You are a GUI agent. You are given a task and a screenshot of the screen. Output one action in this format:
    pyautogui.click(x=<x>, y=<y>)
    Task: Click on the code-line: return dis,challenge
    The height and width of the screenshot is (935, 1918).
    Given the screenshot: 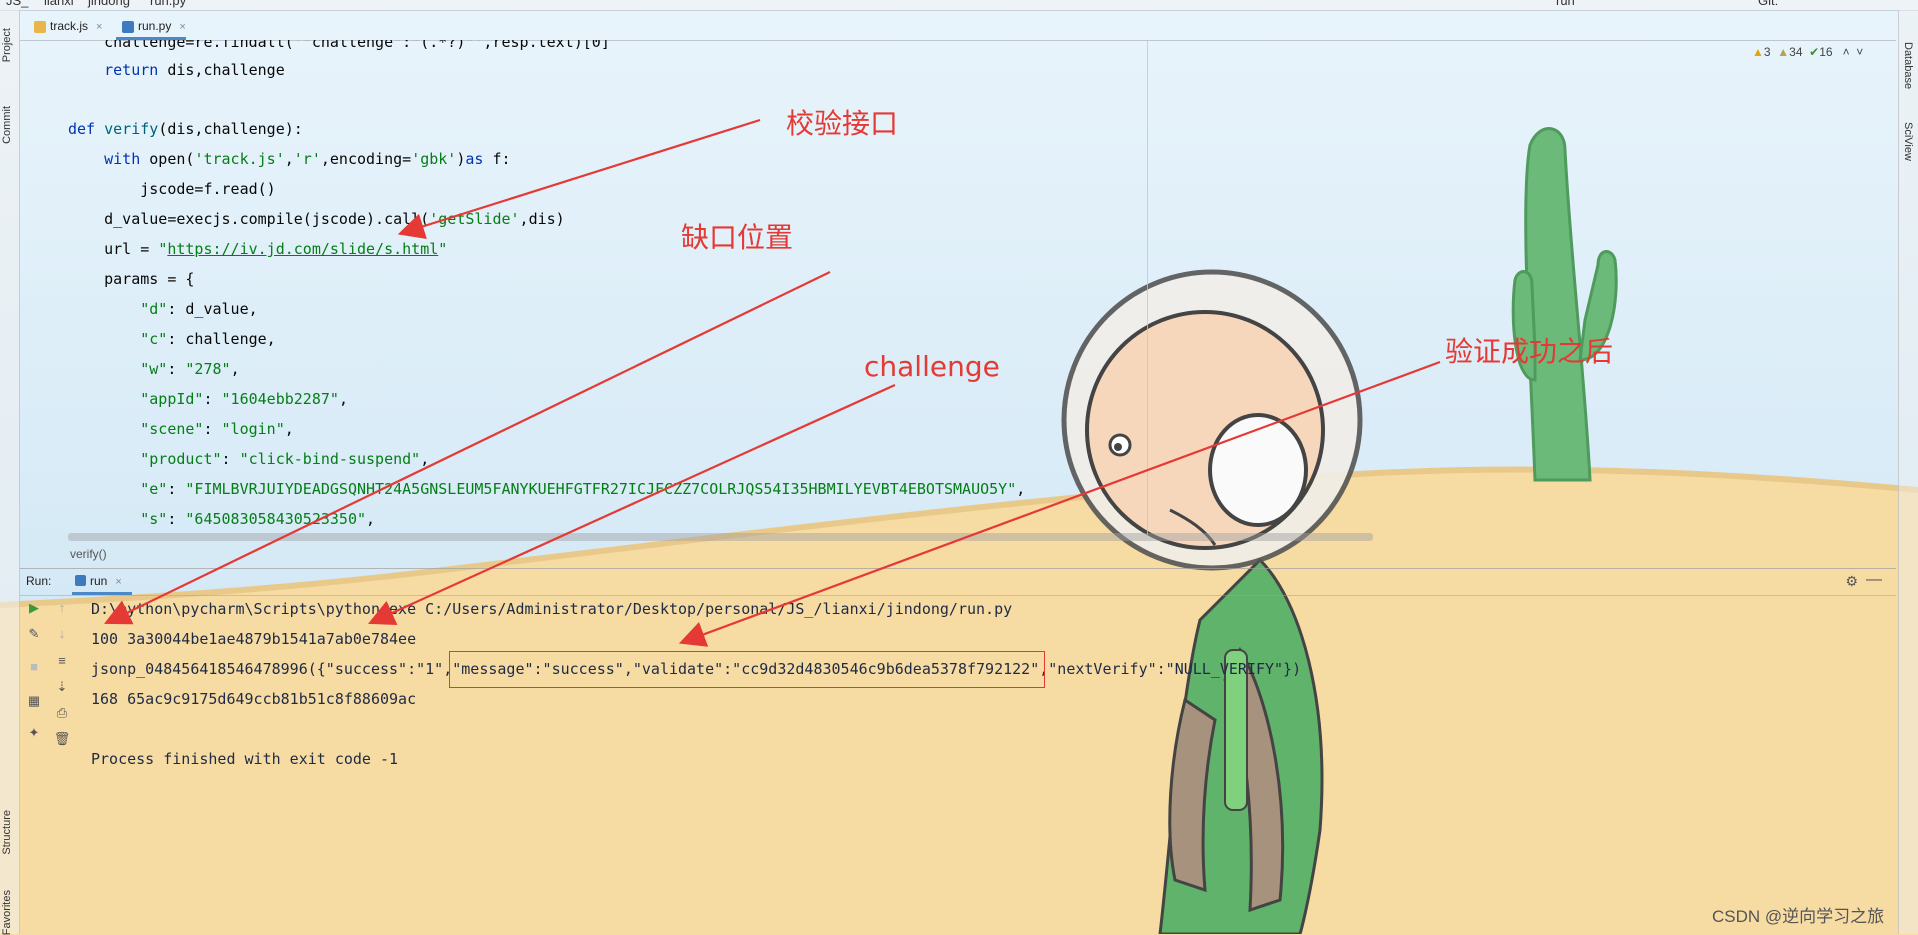 What is the action you would take?
    pyautogui.click(x=194, y=70)
    